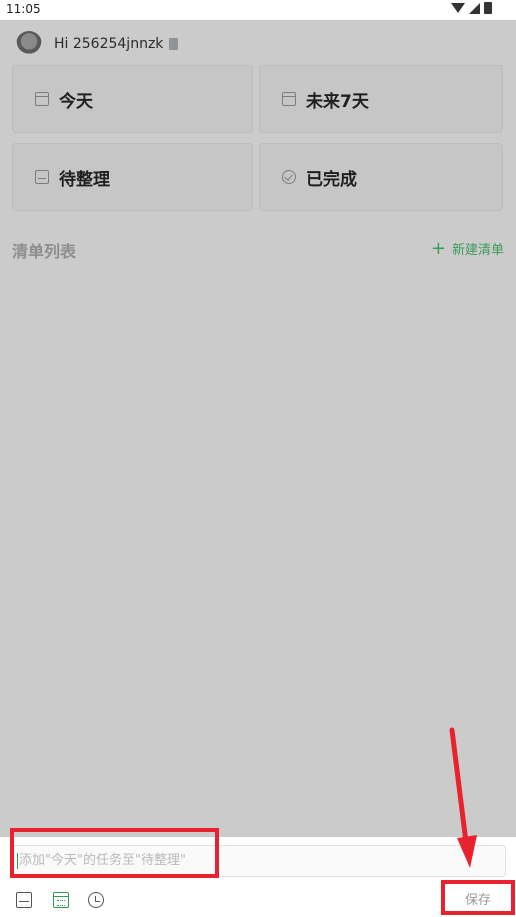 The width and height of the screenshot is (516, 917). I want to click on filter-label: 已完成, so click(331, 179).